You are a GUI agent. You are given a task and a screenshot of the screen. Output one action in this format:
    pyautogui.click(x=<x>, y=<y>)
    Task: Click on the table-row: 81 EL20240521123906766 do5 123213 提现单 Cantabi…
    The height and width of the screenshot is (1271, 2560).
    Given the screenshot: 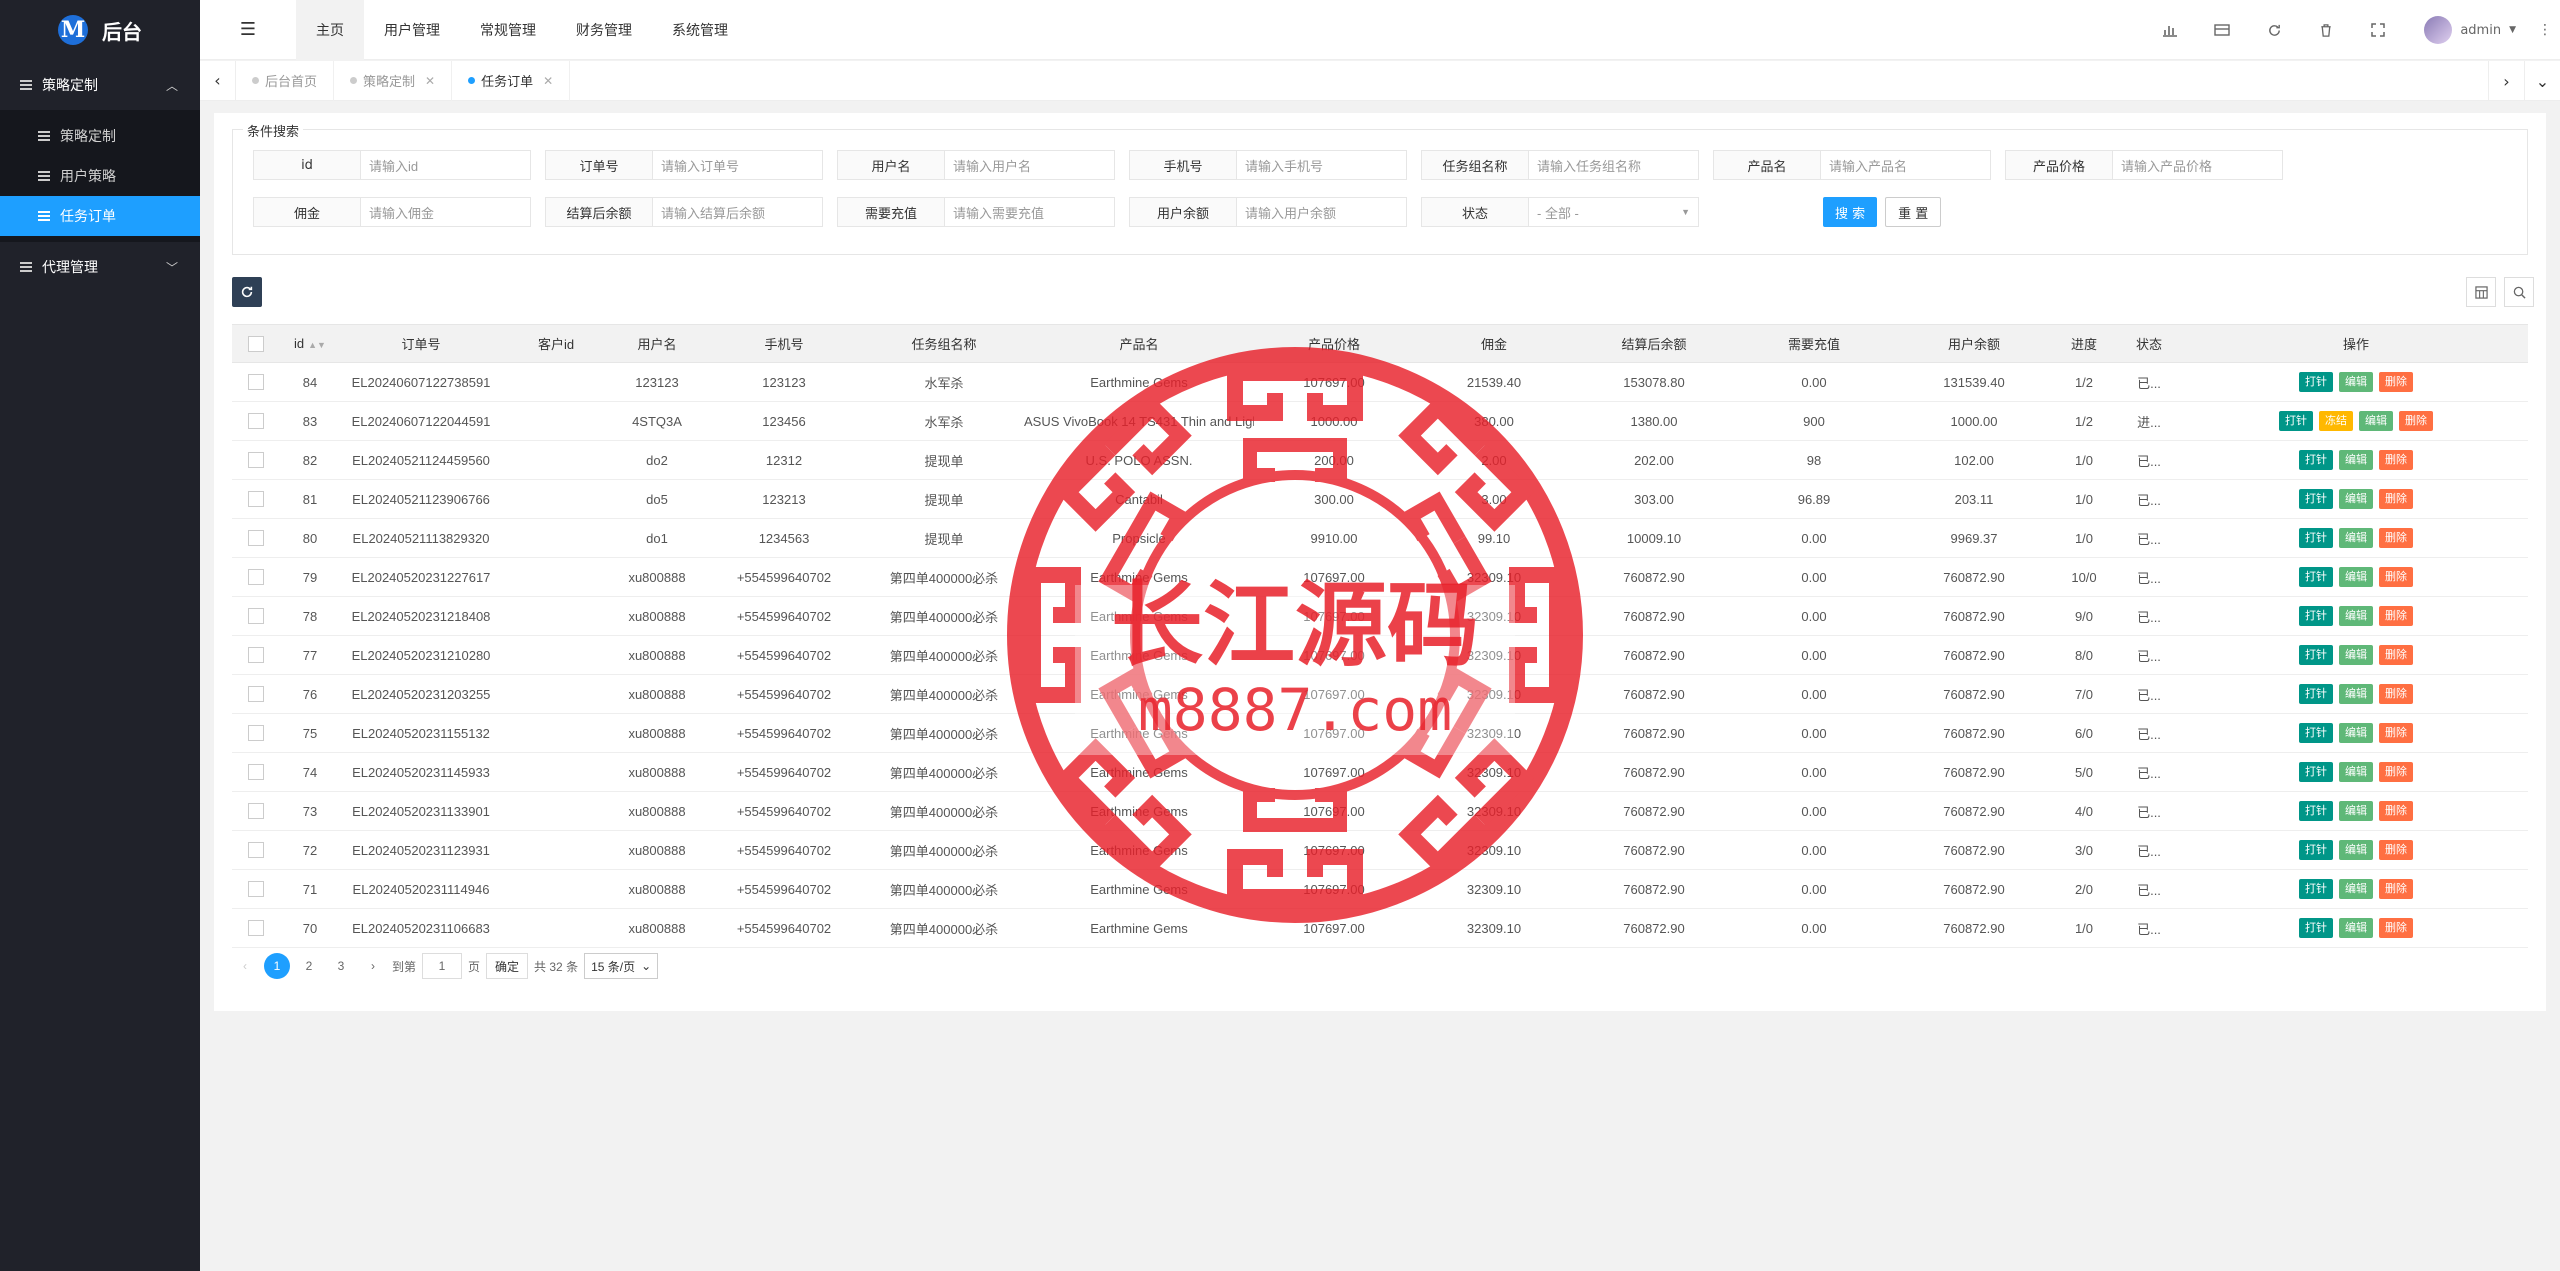 What is the action you would take?
    pyautogui.click(x=1380, y=499)
    